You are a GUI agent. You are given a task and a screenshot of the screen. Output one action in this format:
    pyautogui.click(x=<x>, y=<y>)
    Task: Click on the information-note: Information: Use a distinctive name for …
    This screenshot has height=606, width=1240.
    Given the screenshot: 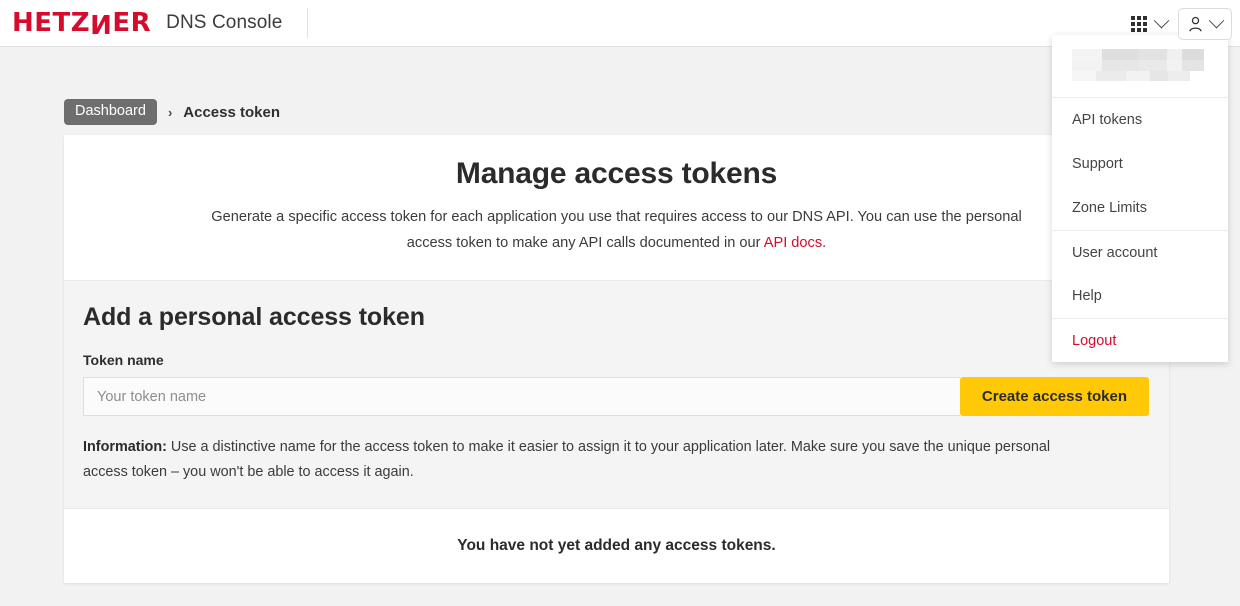 What is the action you would take?
    pyautogui.click(x=588, y=459)
    